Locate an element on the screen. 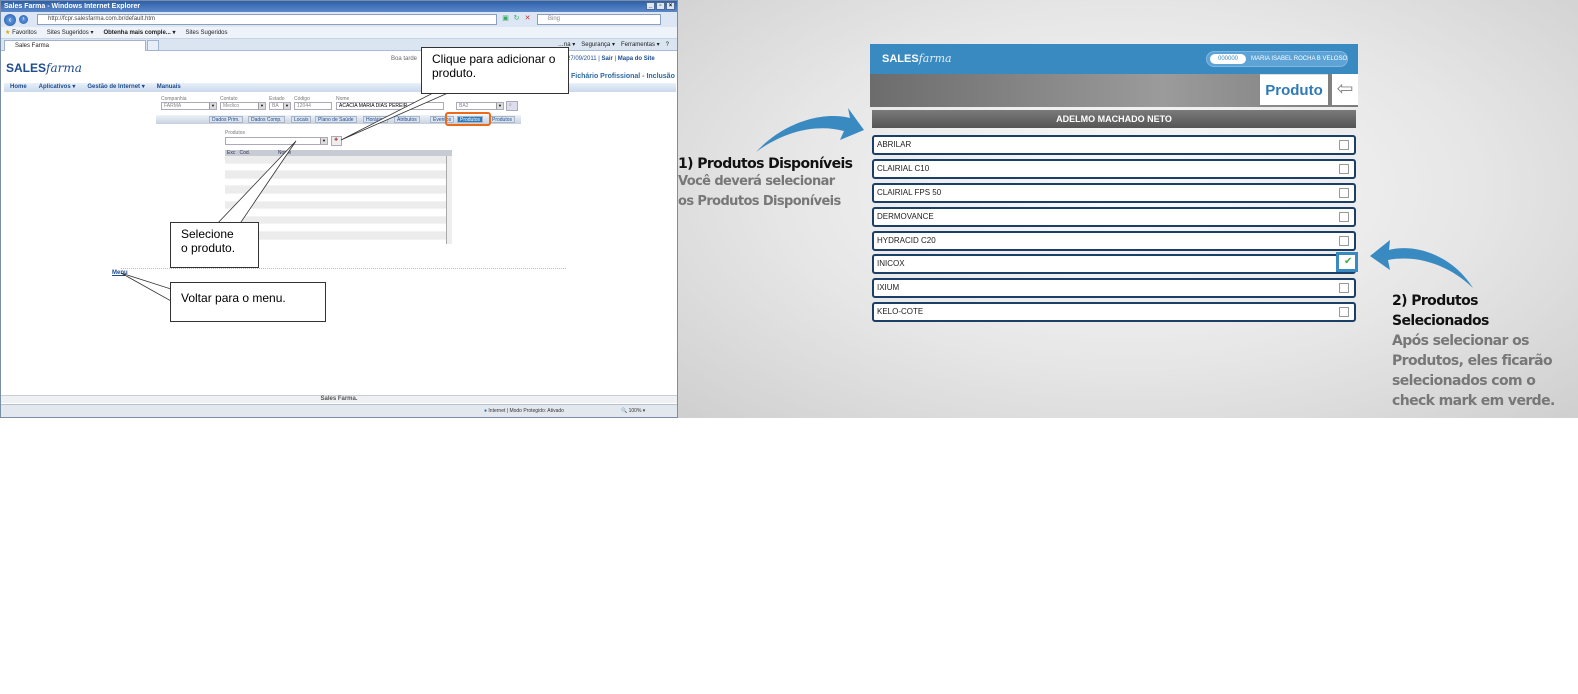 The height and width of the screenshot is (694, 1578). user-code: 000000 is located at coordinates (1228, 59).